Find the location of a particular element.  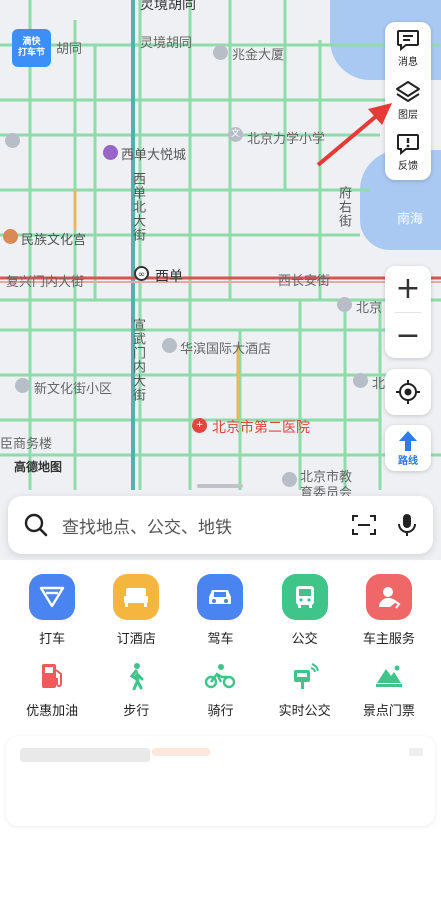

route-label: 路线 is located at coordinates (408, 461).